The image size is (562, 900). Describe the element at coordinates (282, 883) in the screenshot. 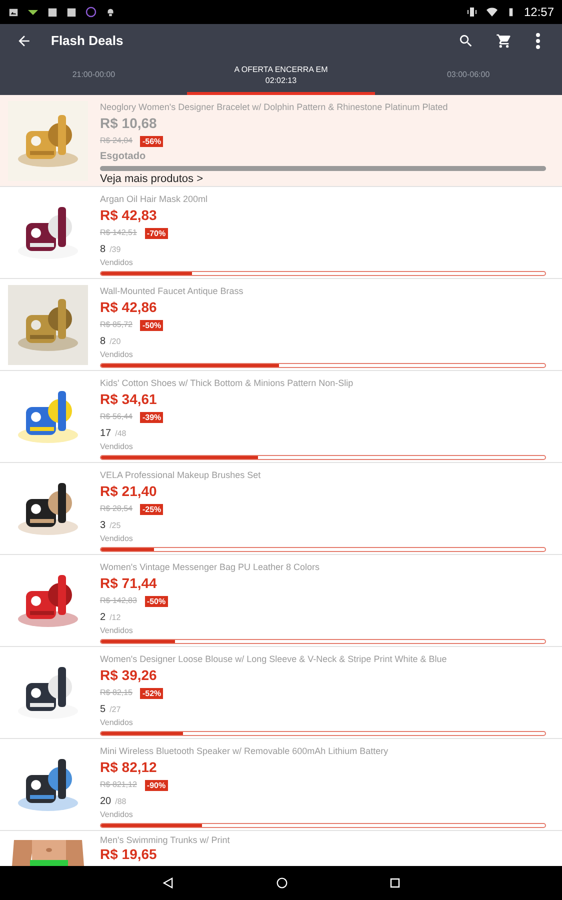

I see `home-icon` at that location.